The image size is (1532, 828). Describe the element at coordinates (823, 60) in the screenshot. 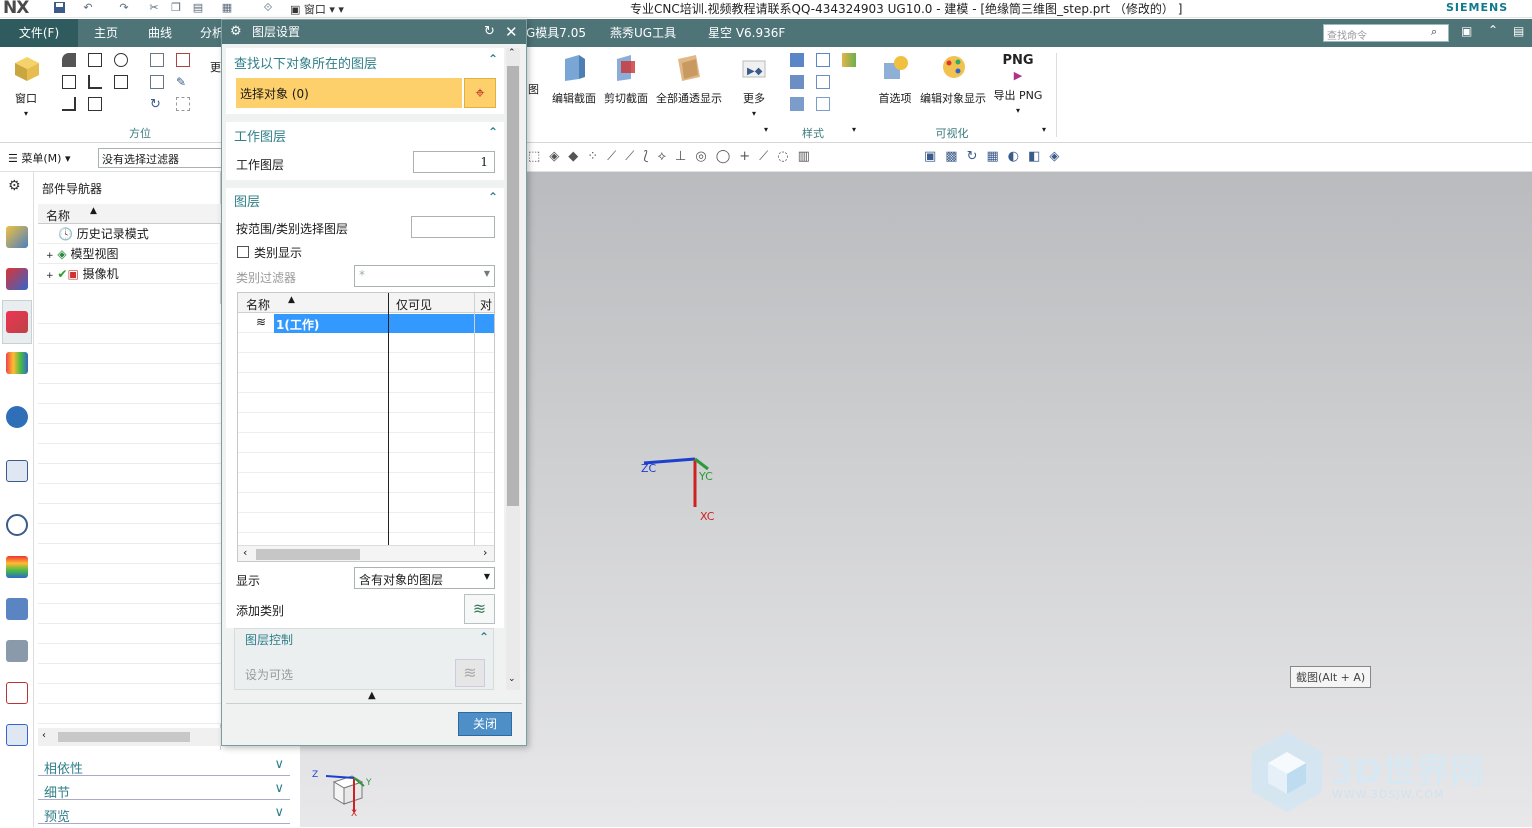

I see `wireframe-icon` at that location.